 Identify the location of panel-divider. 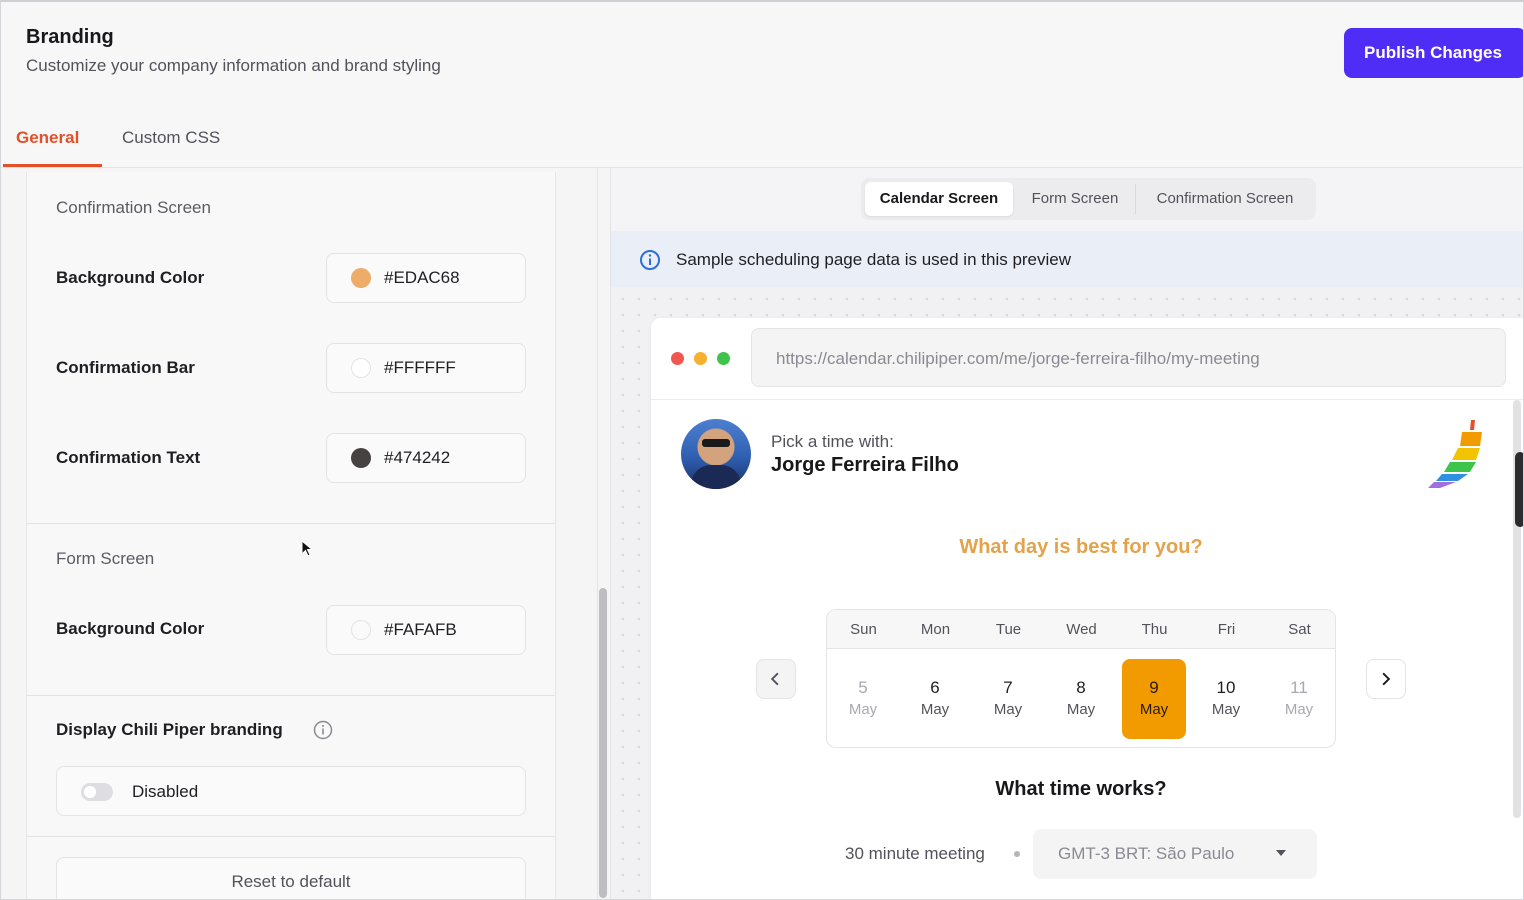
(597, 533).